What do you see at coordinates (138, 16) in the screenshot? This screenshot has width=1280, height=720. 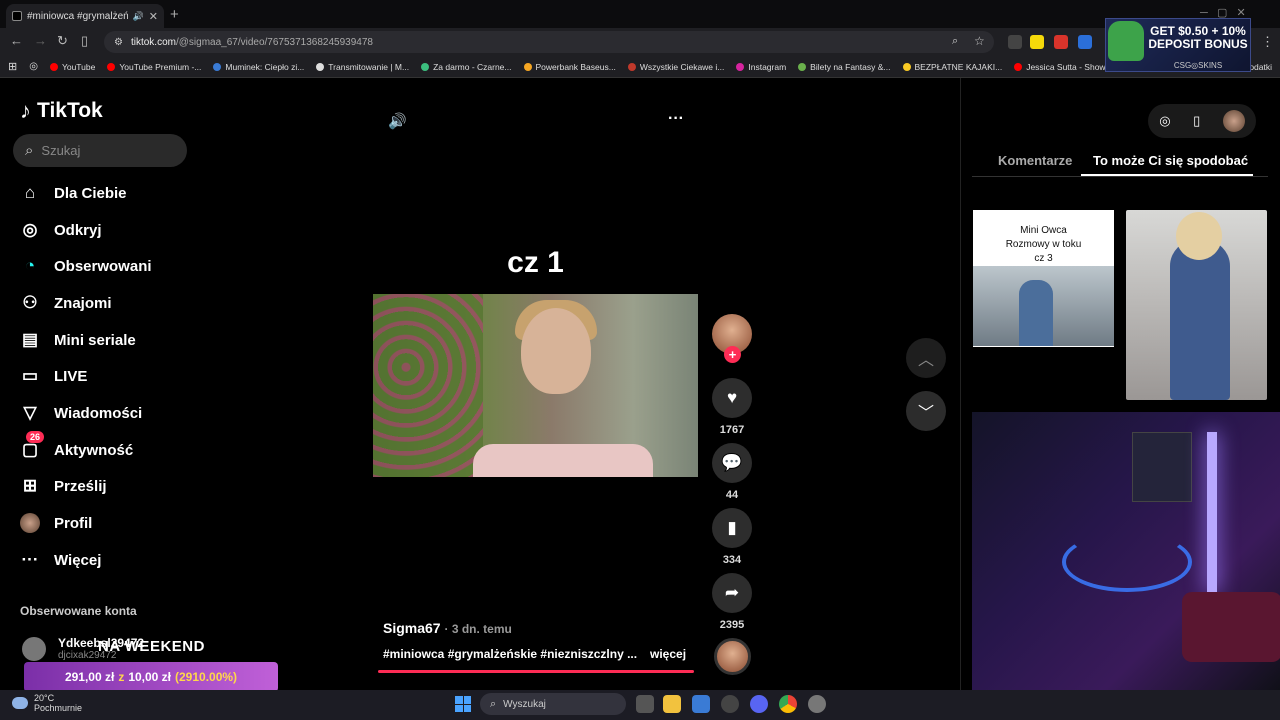 I see `tab-audio-icon: 🔊` at bounding box center [138, 16].